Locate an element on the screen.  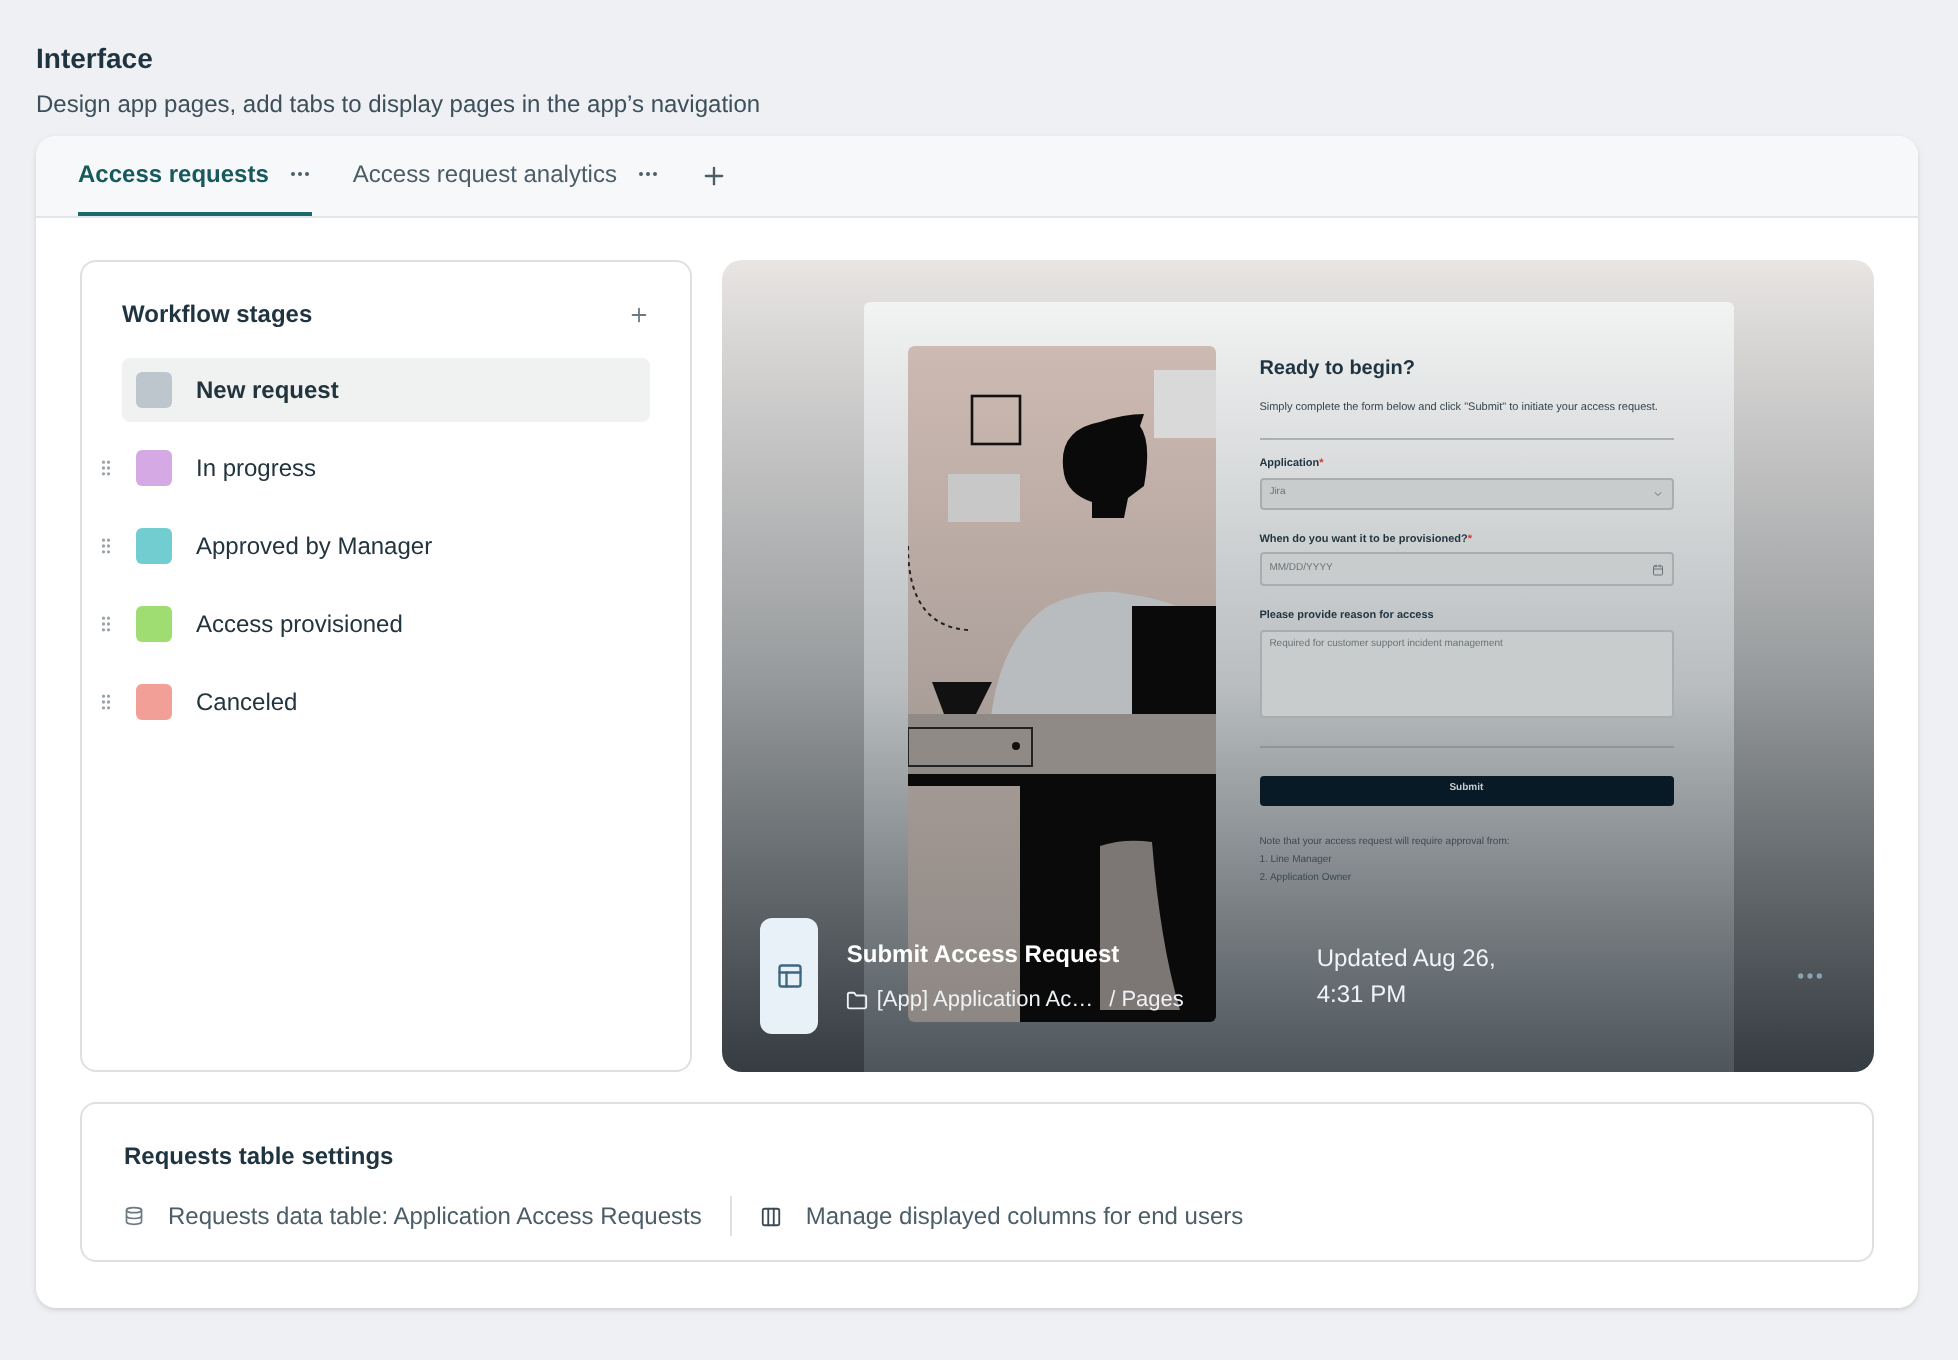
settings-title: Requests table settings is located at coordinates (260, 1157).